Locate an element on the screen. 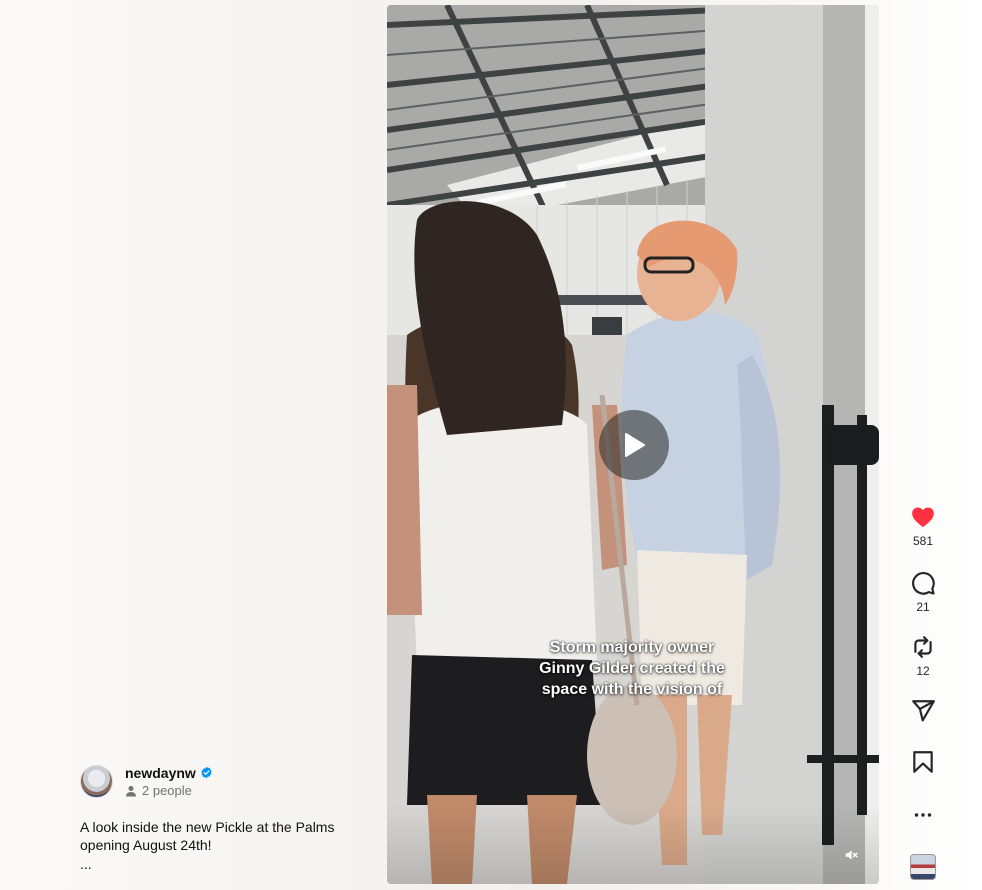 This screenshot has width=982, height=890. share-icon is located at coordinates (923, 711).